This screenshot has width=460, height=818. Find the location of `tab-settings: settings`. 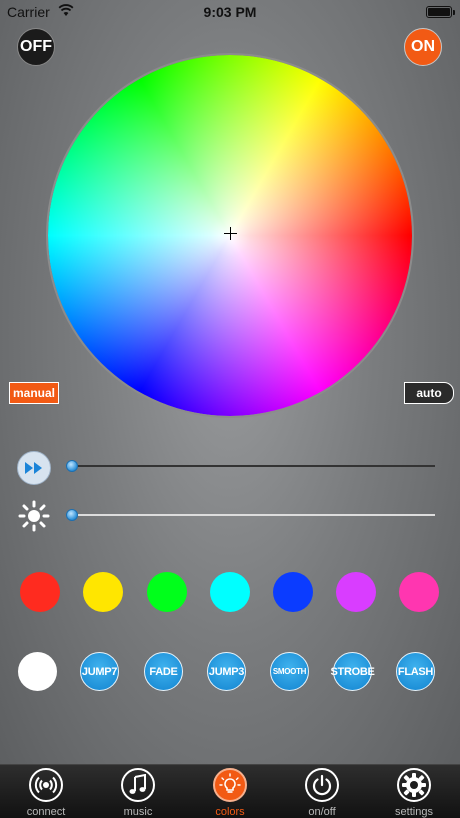

tab-settings: settings is located at coordinates (414, 791).